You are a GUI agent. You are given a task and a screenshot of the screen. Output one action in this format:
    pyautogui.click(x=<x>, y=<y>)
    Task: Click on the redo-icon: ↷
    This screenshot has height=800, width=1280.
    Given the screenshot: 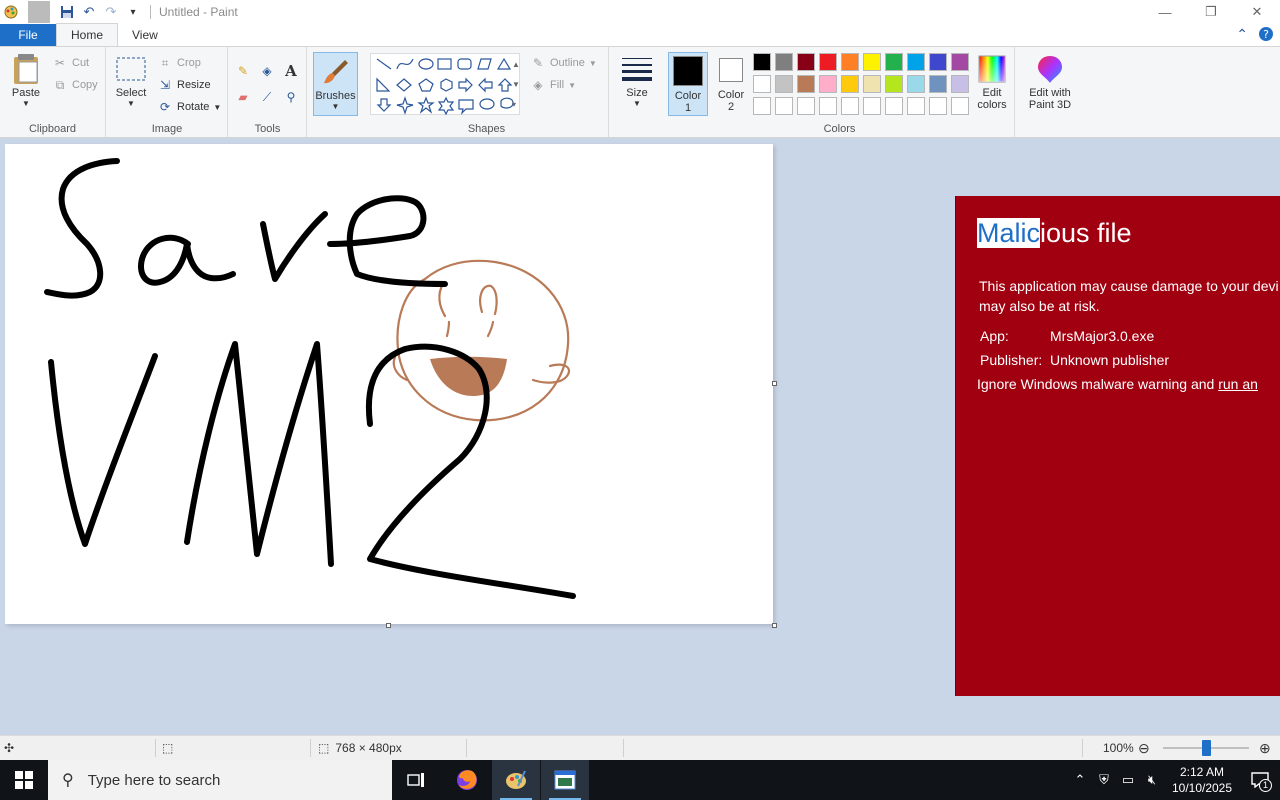 What is the action you would take?
    pyautogui.click(x=111, y=12)
    